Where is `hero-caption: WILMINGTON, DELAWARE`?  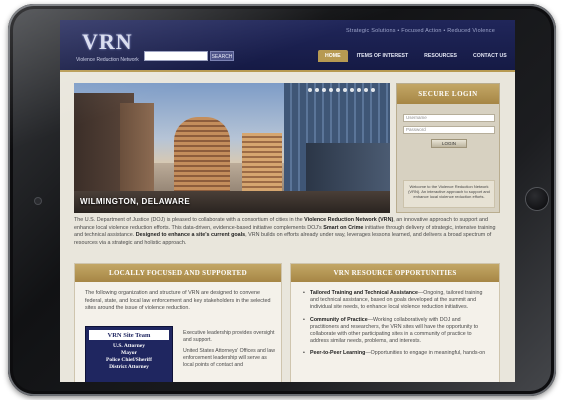
hero-caption: WILMINGTON, DELAWARE is located at coordinates (135, 201).